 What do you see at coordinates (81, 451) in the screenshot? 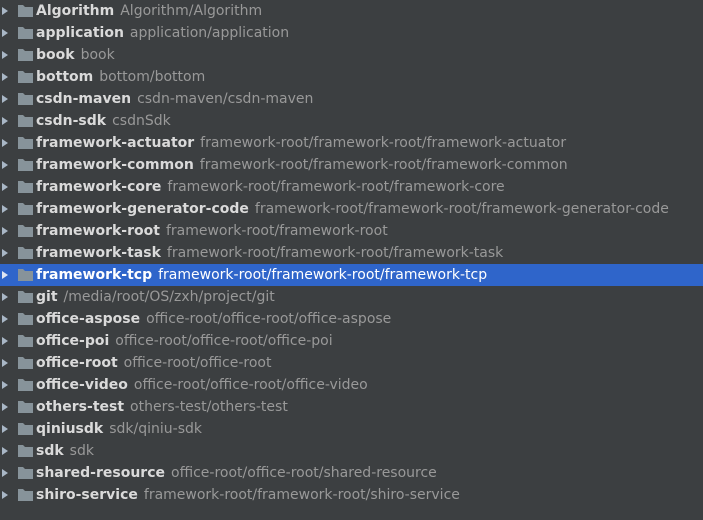
I see `module-path: sdk` at bounding box center [81, 451].